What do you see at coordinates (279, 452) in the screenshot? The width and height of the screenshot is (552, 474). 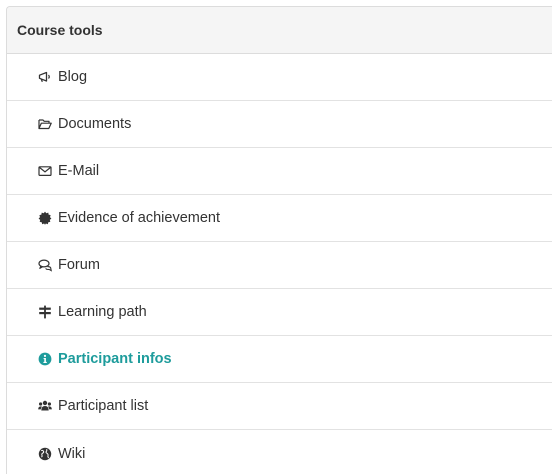 I see `tool-item-wiki: Wiki` at bounding box center [279, 452].